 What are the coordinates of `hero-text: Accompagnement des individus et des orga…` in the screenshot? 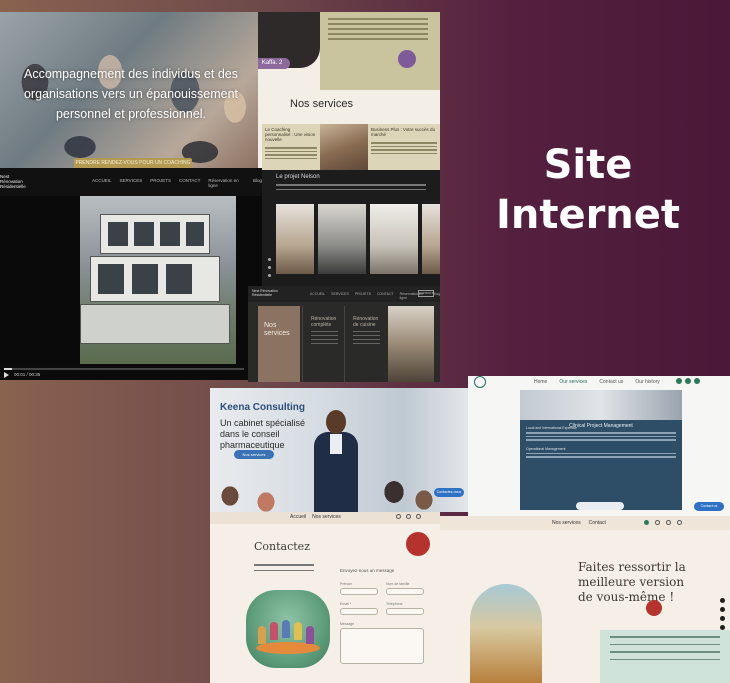 It's located at (131, 94).